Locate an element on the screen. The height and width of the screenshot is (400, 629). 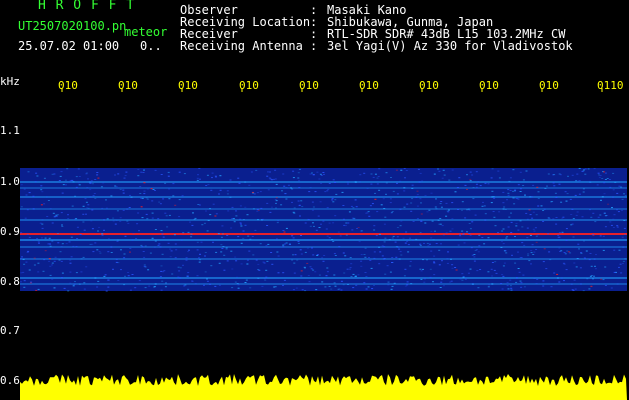
y-tick-label: 1.1 is located at coordinates (10, 130).